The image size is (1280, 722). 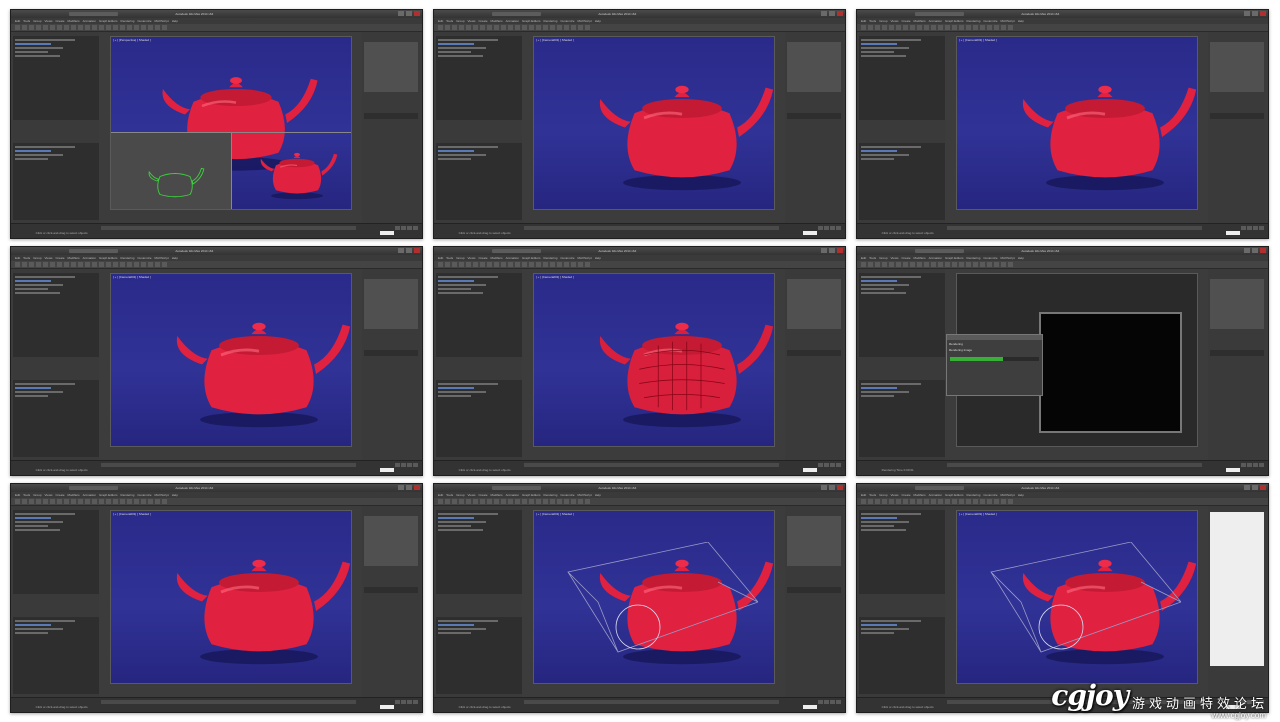 What do you see at coordinates (654, 597) in the screenshot?
I see `viewport: [ + ] [Camera001] [ Shaded ]` at bounding box center [654, 597].